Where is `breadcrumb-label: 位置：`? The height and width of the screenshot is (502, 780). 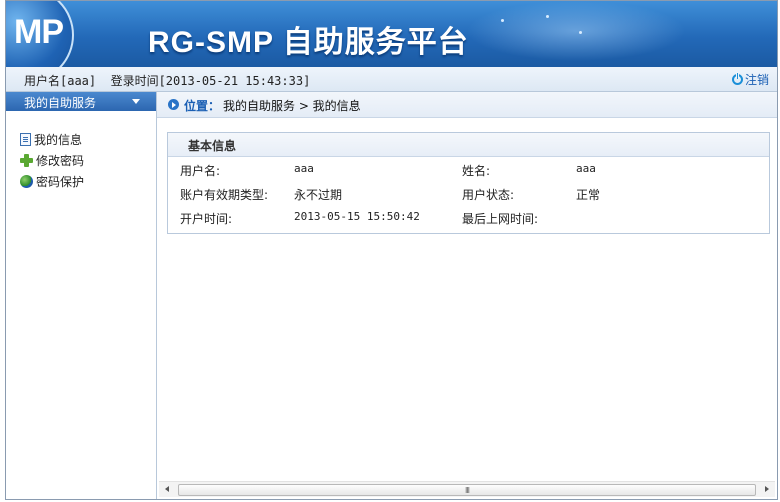
breadcrumb-label: 位置： is located at coordinates (202, 106).